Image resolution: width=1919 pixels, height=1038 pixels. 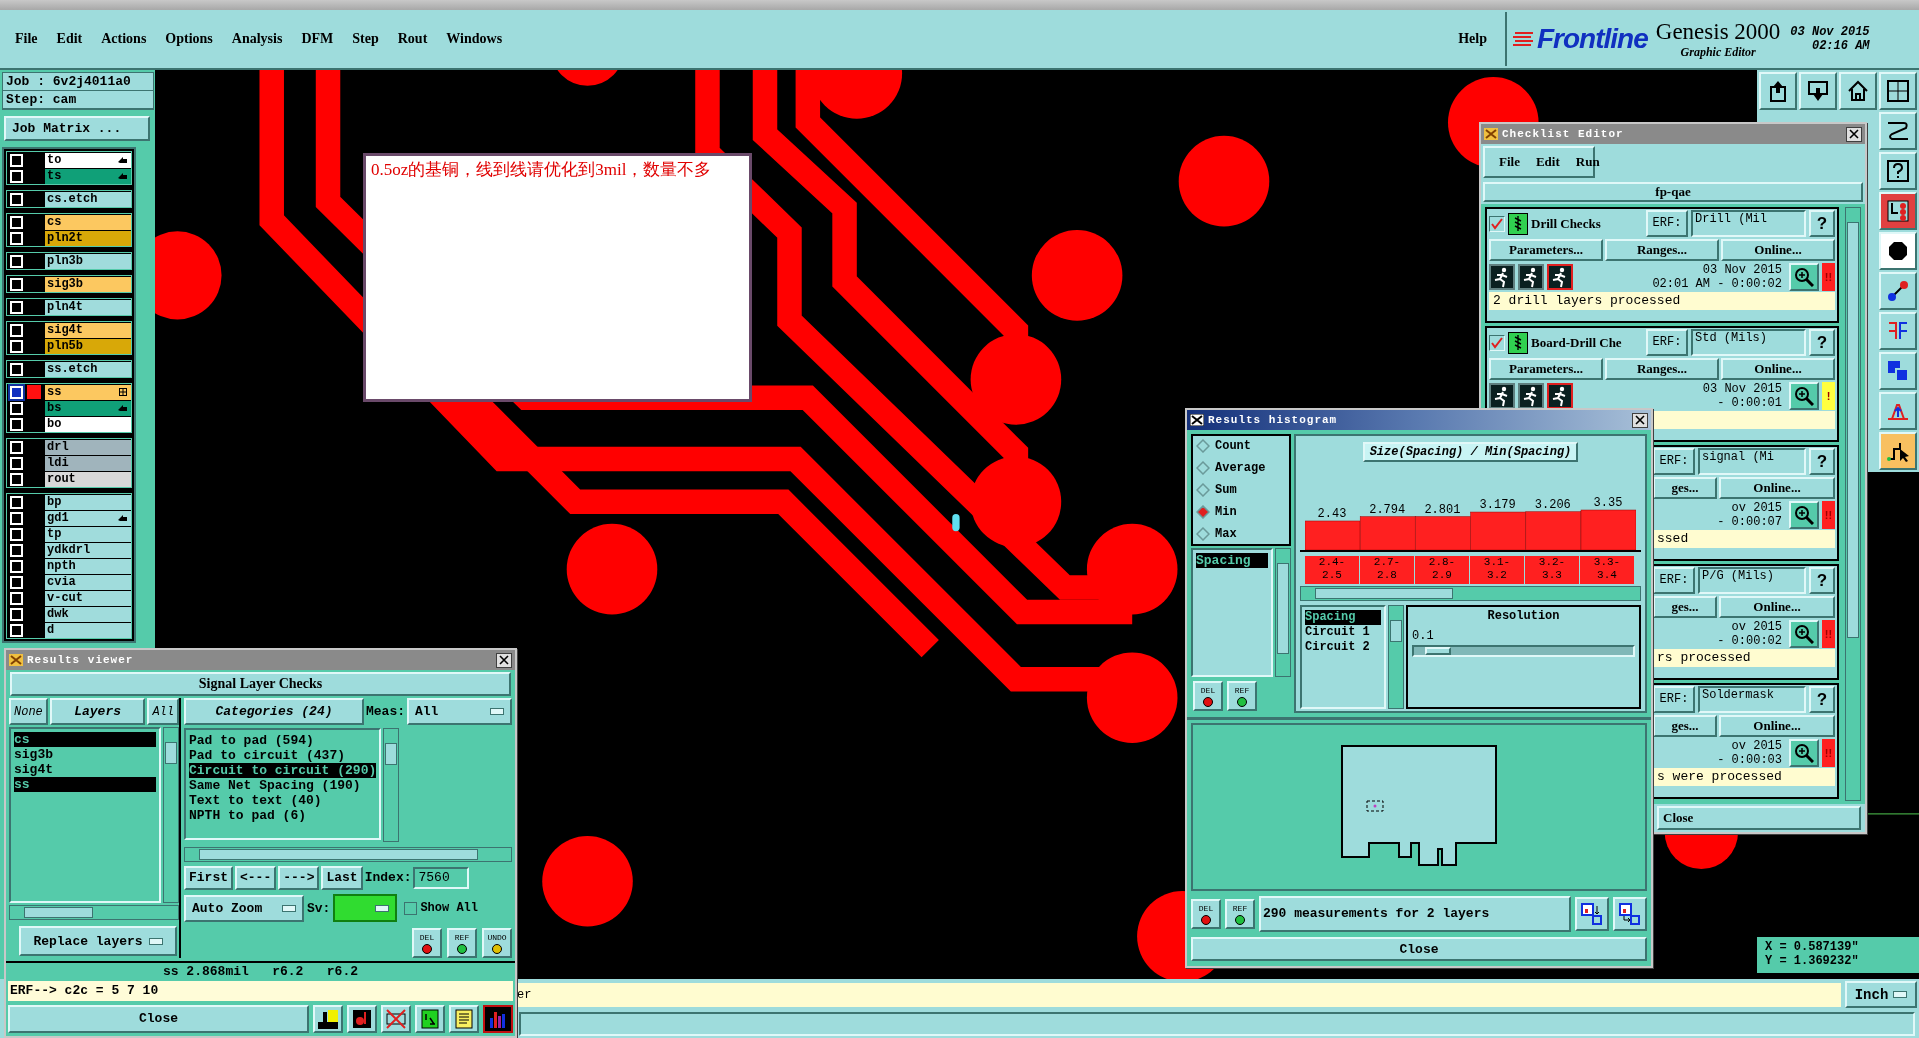 What do you see at coordinates (1898, 291) in the screenshot?
I see `nodes-icon` at bounding box center [1898, 291].